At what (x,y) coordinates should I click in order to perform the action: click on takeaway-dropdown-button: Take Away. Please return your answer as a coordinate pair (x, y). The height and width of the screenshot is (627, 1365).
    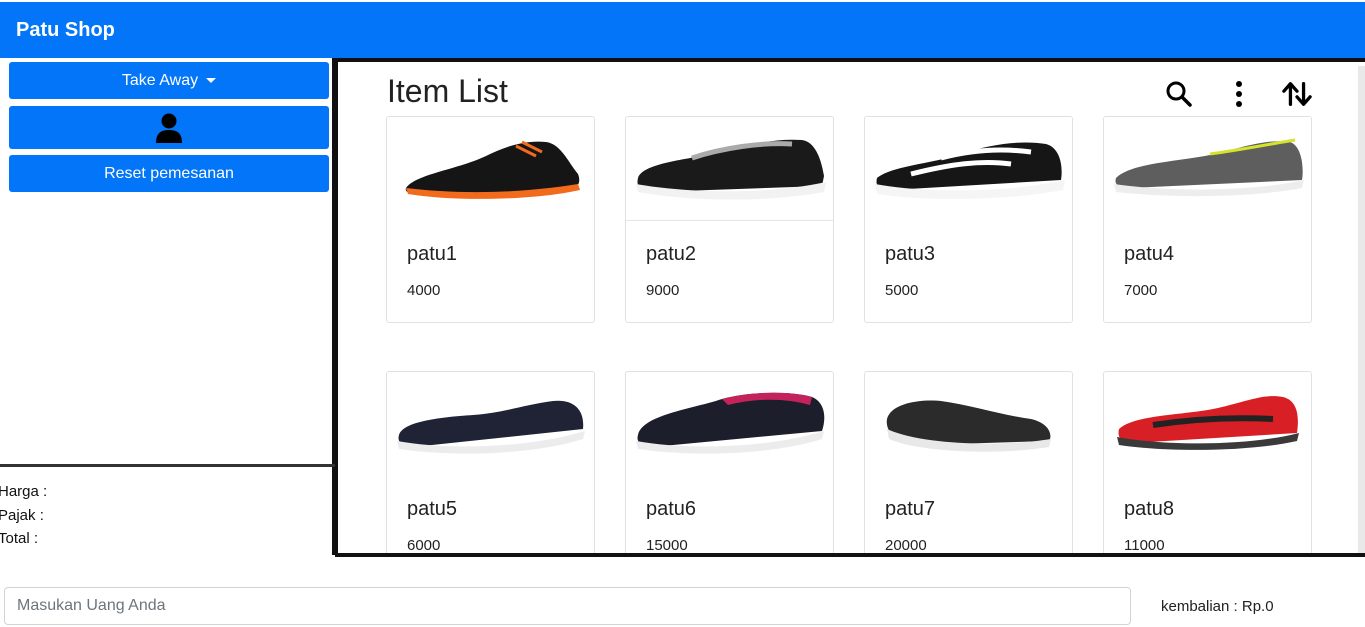
    Looking at the image, I should click on (169, 80).